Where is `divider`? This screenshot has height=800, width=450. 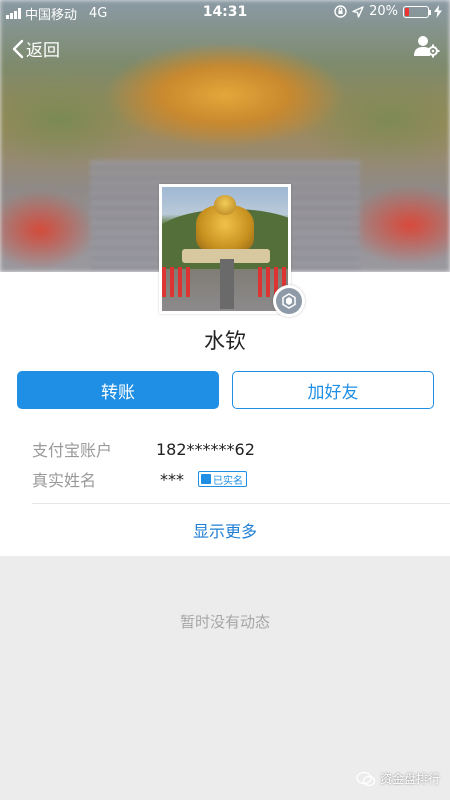
divider is located at coordinates (241, 503).